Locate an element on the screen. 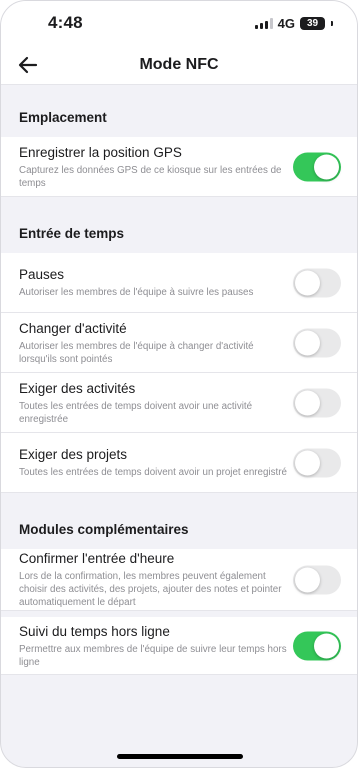 The height and width of the screenshot is (768, 358). toggle-switch-suivi-hors-ligne is located at coordinates (317, 645).